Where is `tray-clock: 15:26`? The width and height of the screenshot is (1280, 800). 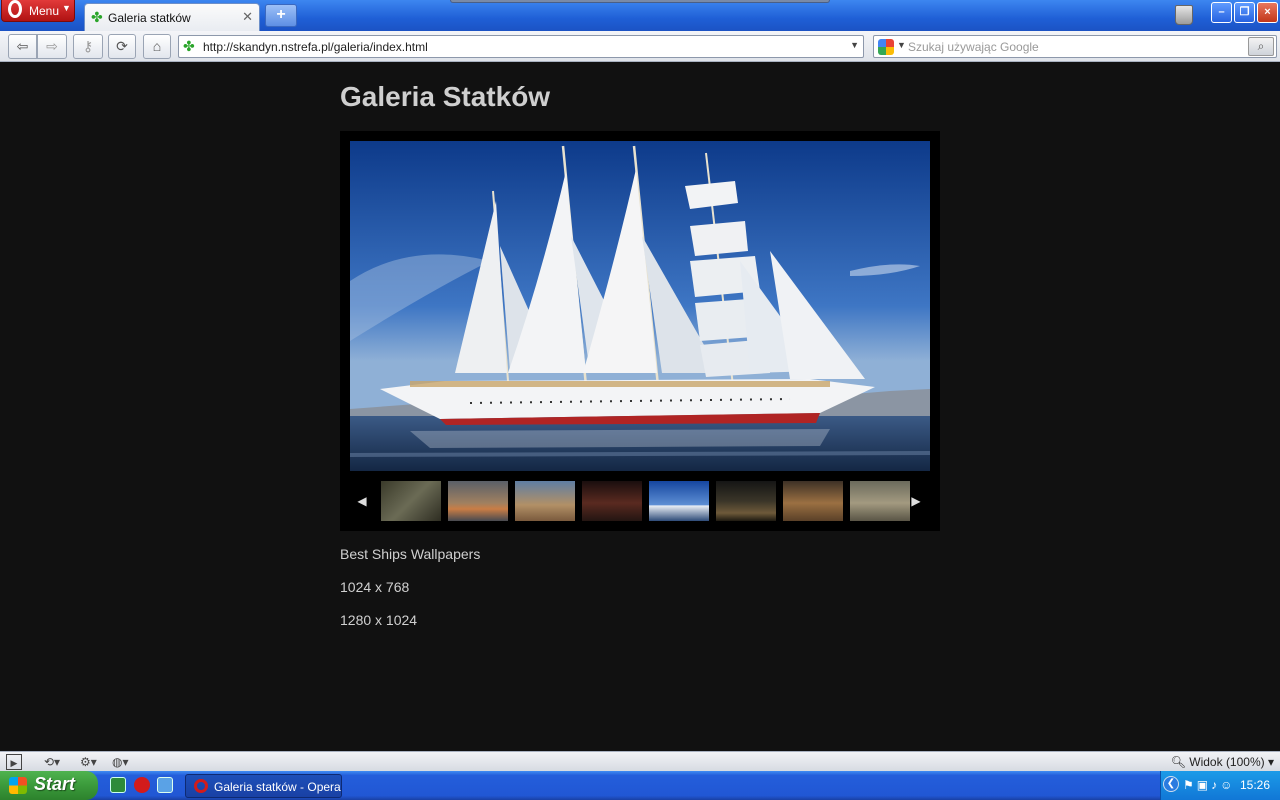 tray-clock: 15:26 is located at coordinates (1255, 785).